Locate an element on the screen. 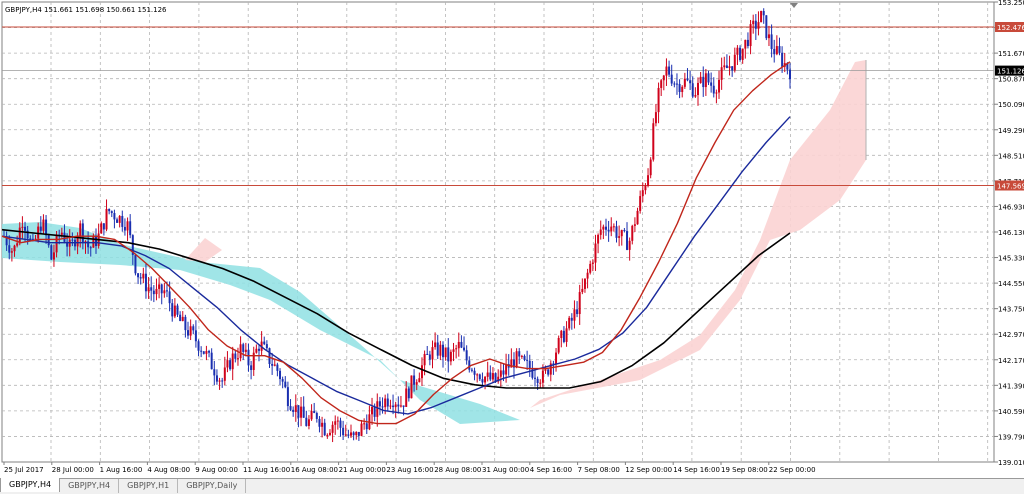 The height and width of the screenshot is (494, 1024). candle-bull is located at coordinates (516, 358).